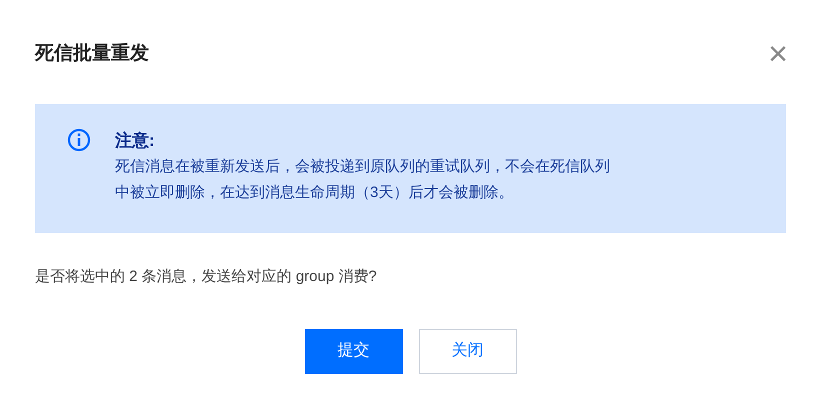 This screenshot has height=415, width=821. What do you see at coordinates (467, 351) in the screenshot?
I see `close-dialog-button: 关闭` at bounding box center [467, 351].